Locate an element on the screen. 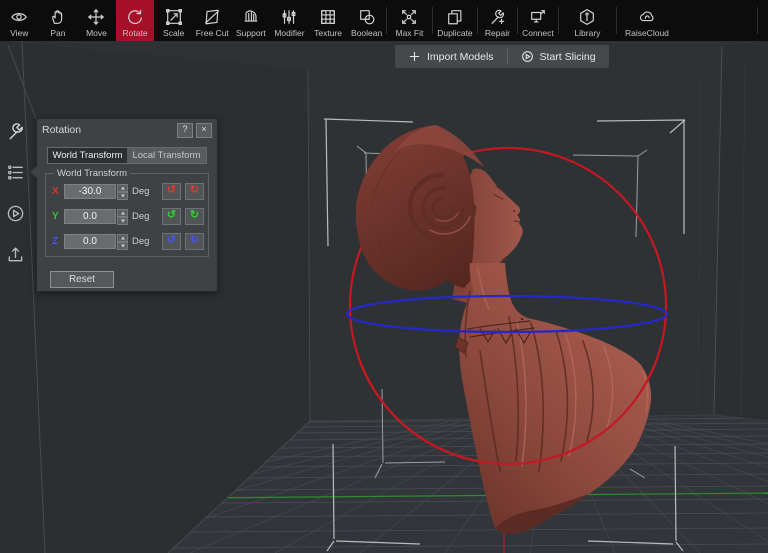  rotation-x-input is located at coordinates (90, 191).